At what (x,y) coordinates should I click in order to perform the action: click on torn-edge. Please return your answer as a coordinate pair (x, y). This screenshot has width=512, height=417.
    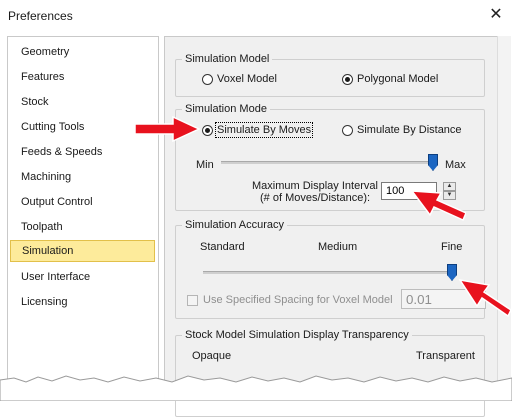
    Looking at the image, I should click on (256, 388).